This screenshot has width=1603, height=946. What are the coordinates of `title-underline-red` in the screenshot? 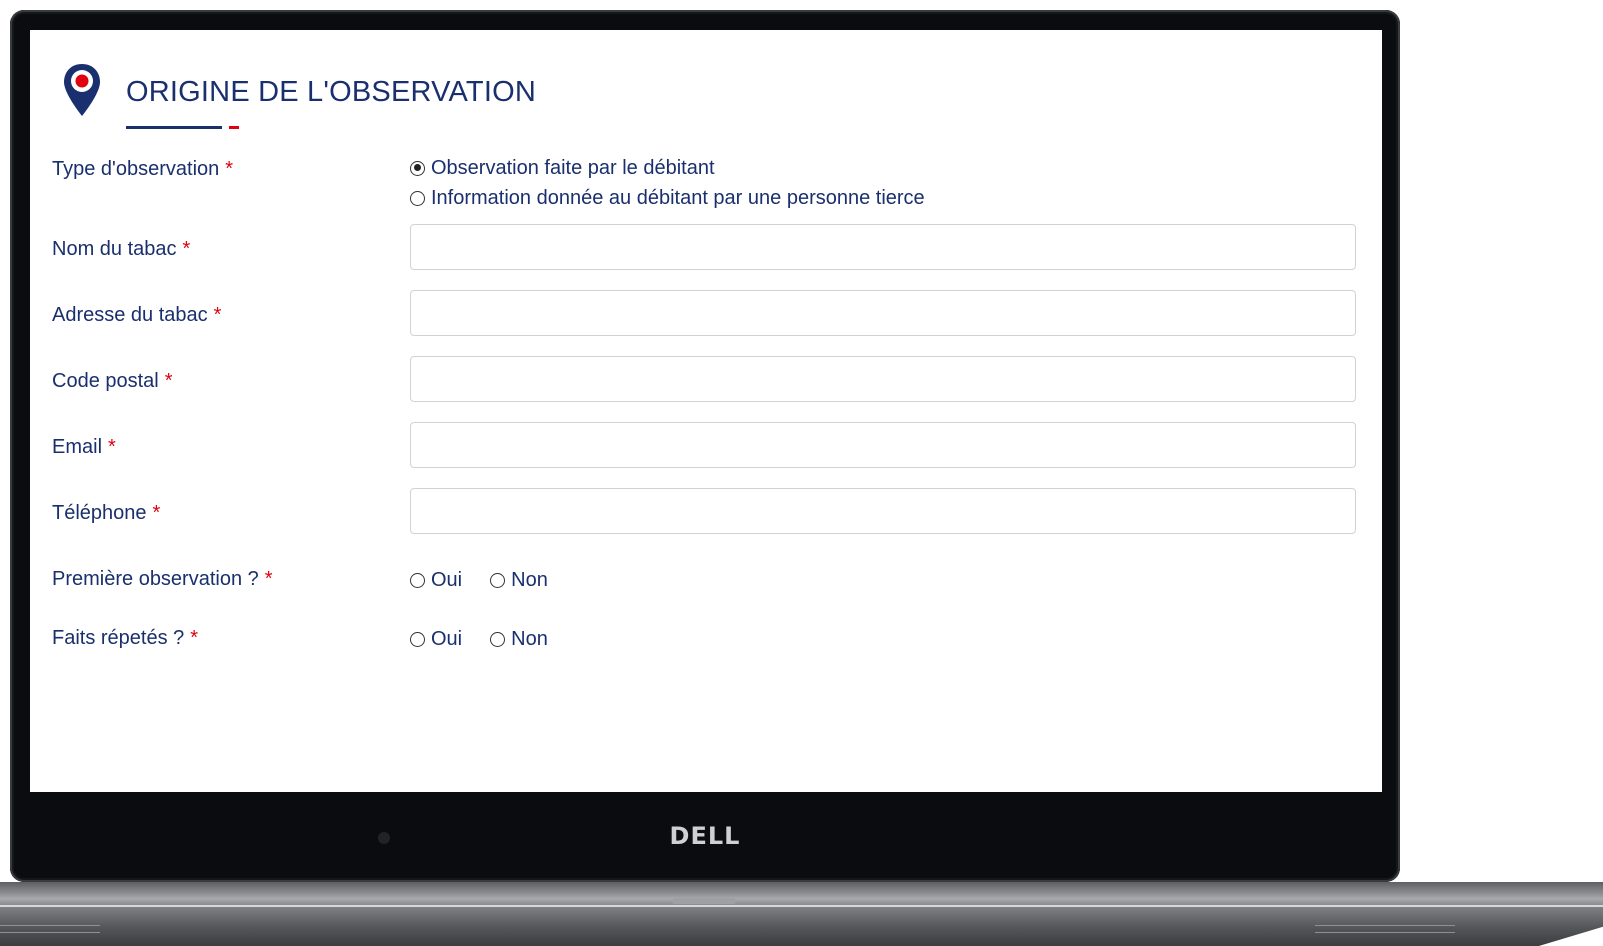 It's located at (234, 127).